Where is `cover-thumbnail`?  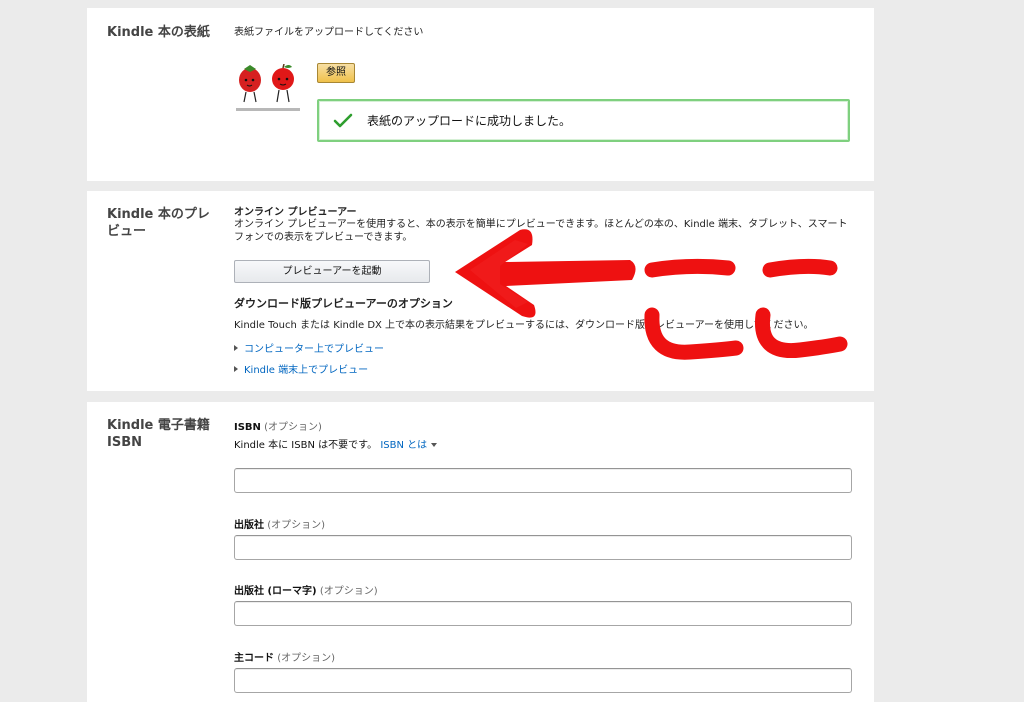
cover-thumbnail is located at coordinates (268, 87).